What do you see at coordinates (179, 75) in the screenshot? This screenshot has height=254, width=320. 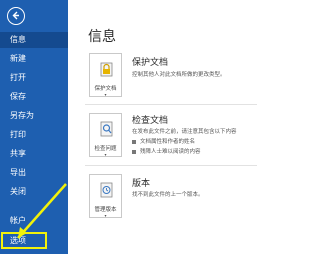 I see `protect-section-text: 控制其他人对此文档所做的更改类型。` at bounding box center [179, 75].